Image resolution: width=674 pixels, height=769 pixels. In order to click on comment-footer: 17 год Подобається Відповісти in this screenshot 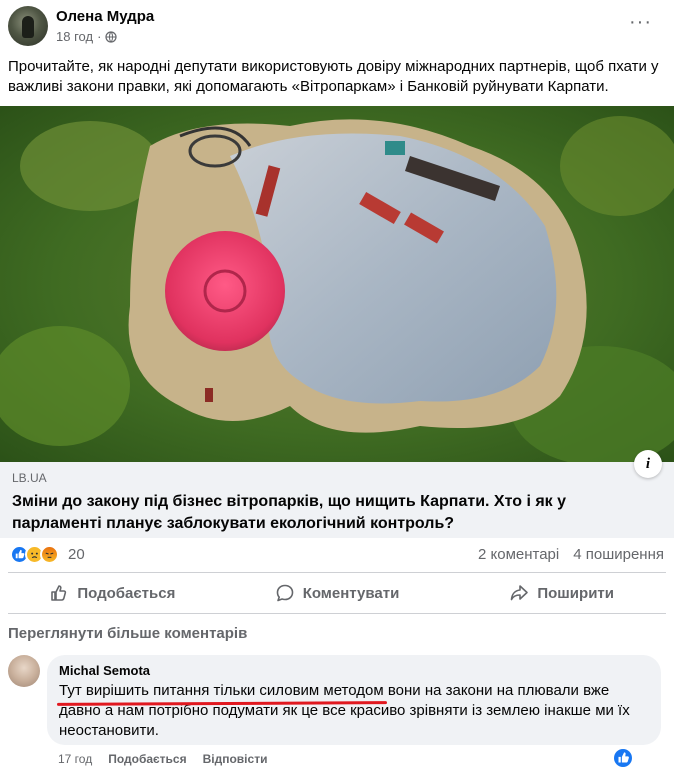, I will do `click(162, 759)`.